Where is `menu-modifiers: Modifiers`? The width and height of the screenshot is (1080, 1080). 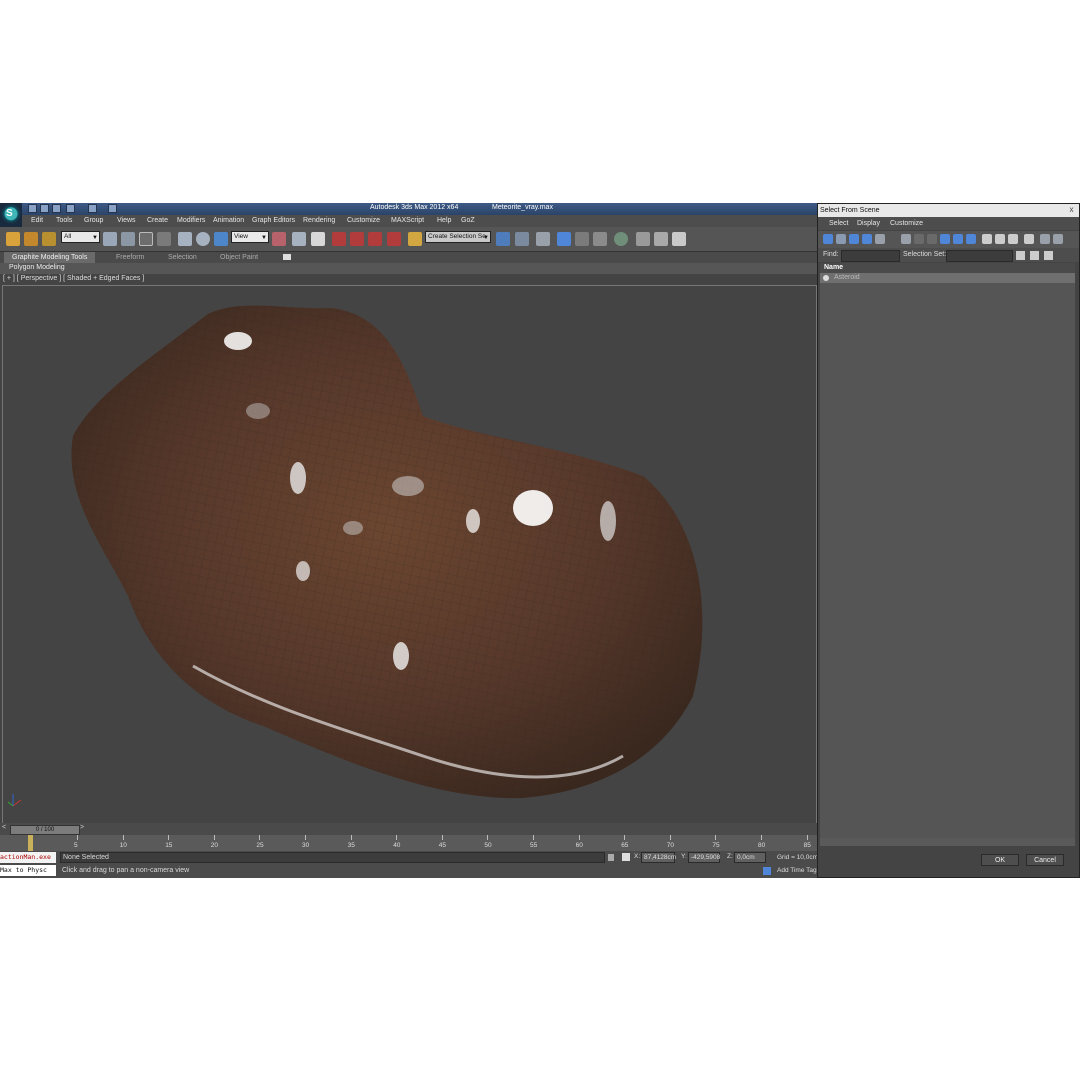 menu-modifiers: Modifiers is located at coordinates (191, 220).